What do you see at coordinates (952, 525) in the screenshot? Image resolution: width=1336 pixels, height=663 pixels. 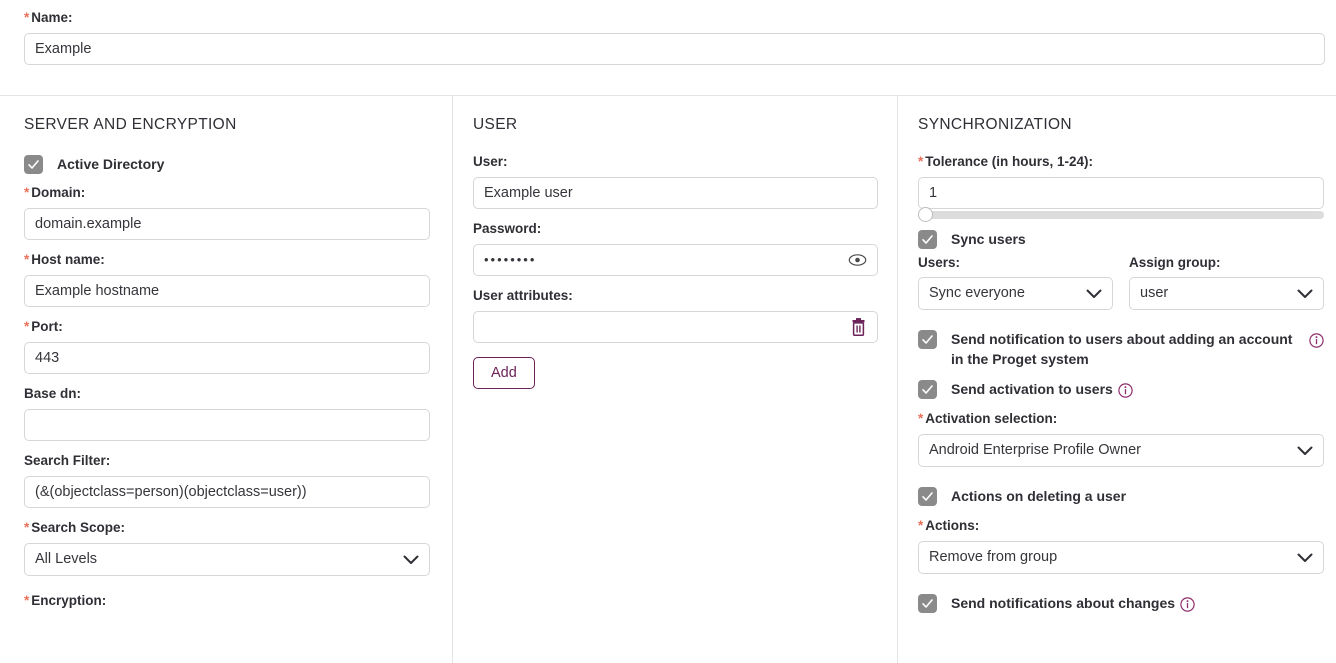 I see `actions-label-text: Actions:` at bounding box center [952, 525].